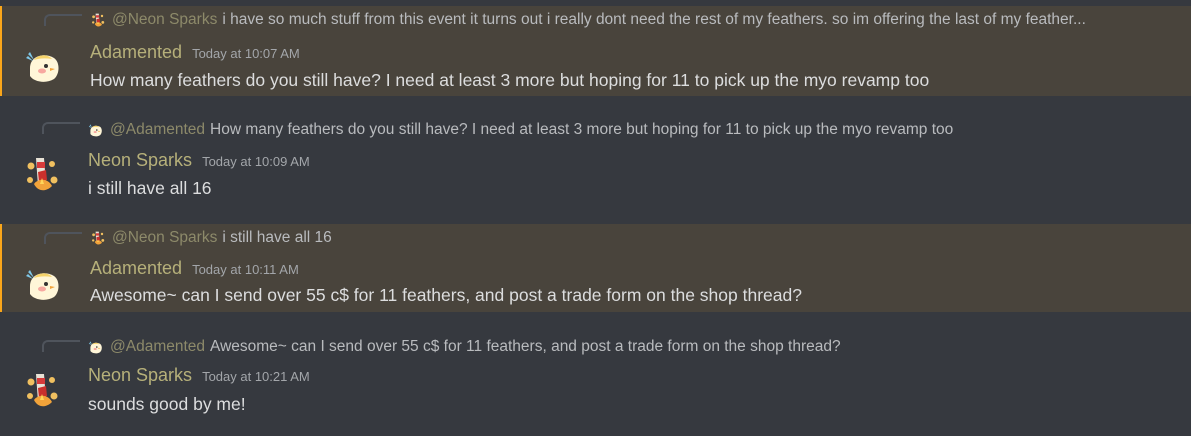 This screenshot has width=1191, height=436. I want to click on message-text: i still have all 16, so click(150, 188).